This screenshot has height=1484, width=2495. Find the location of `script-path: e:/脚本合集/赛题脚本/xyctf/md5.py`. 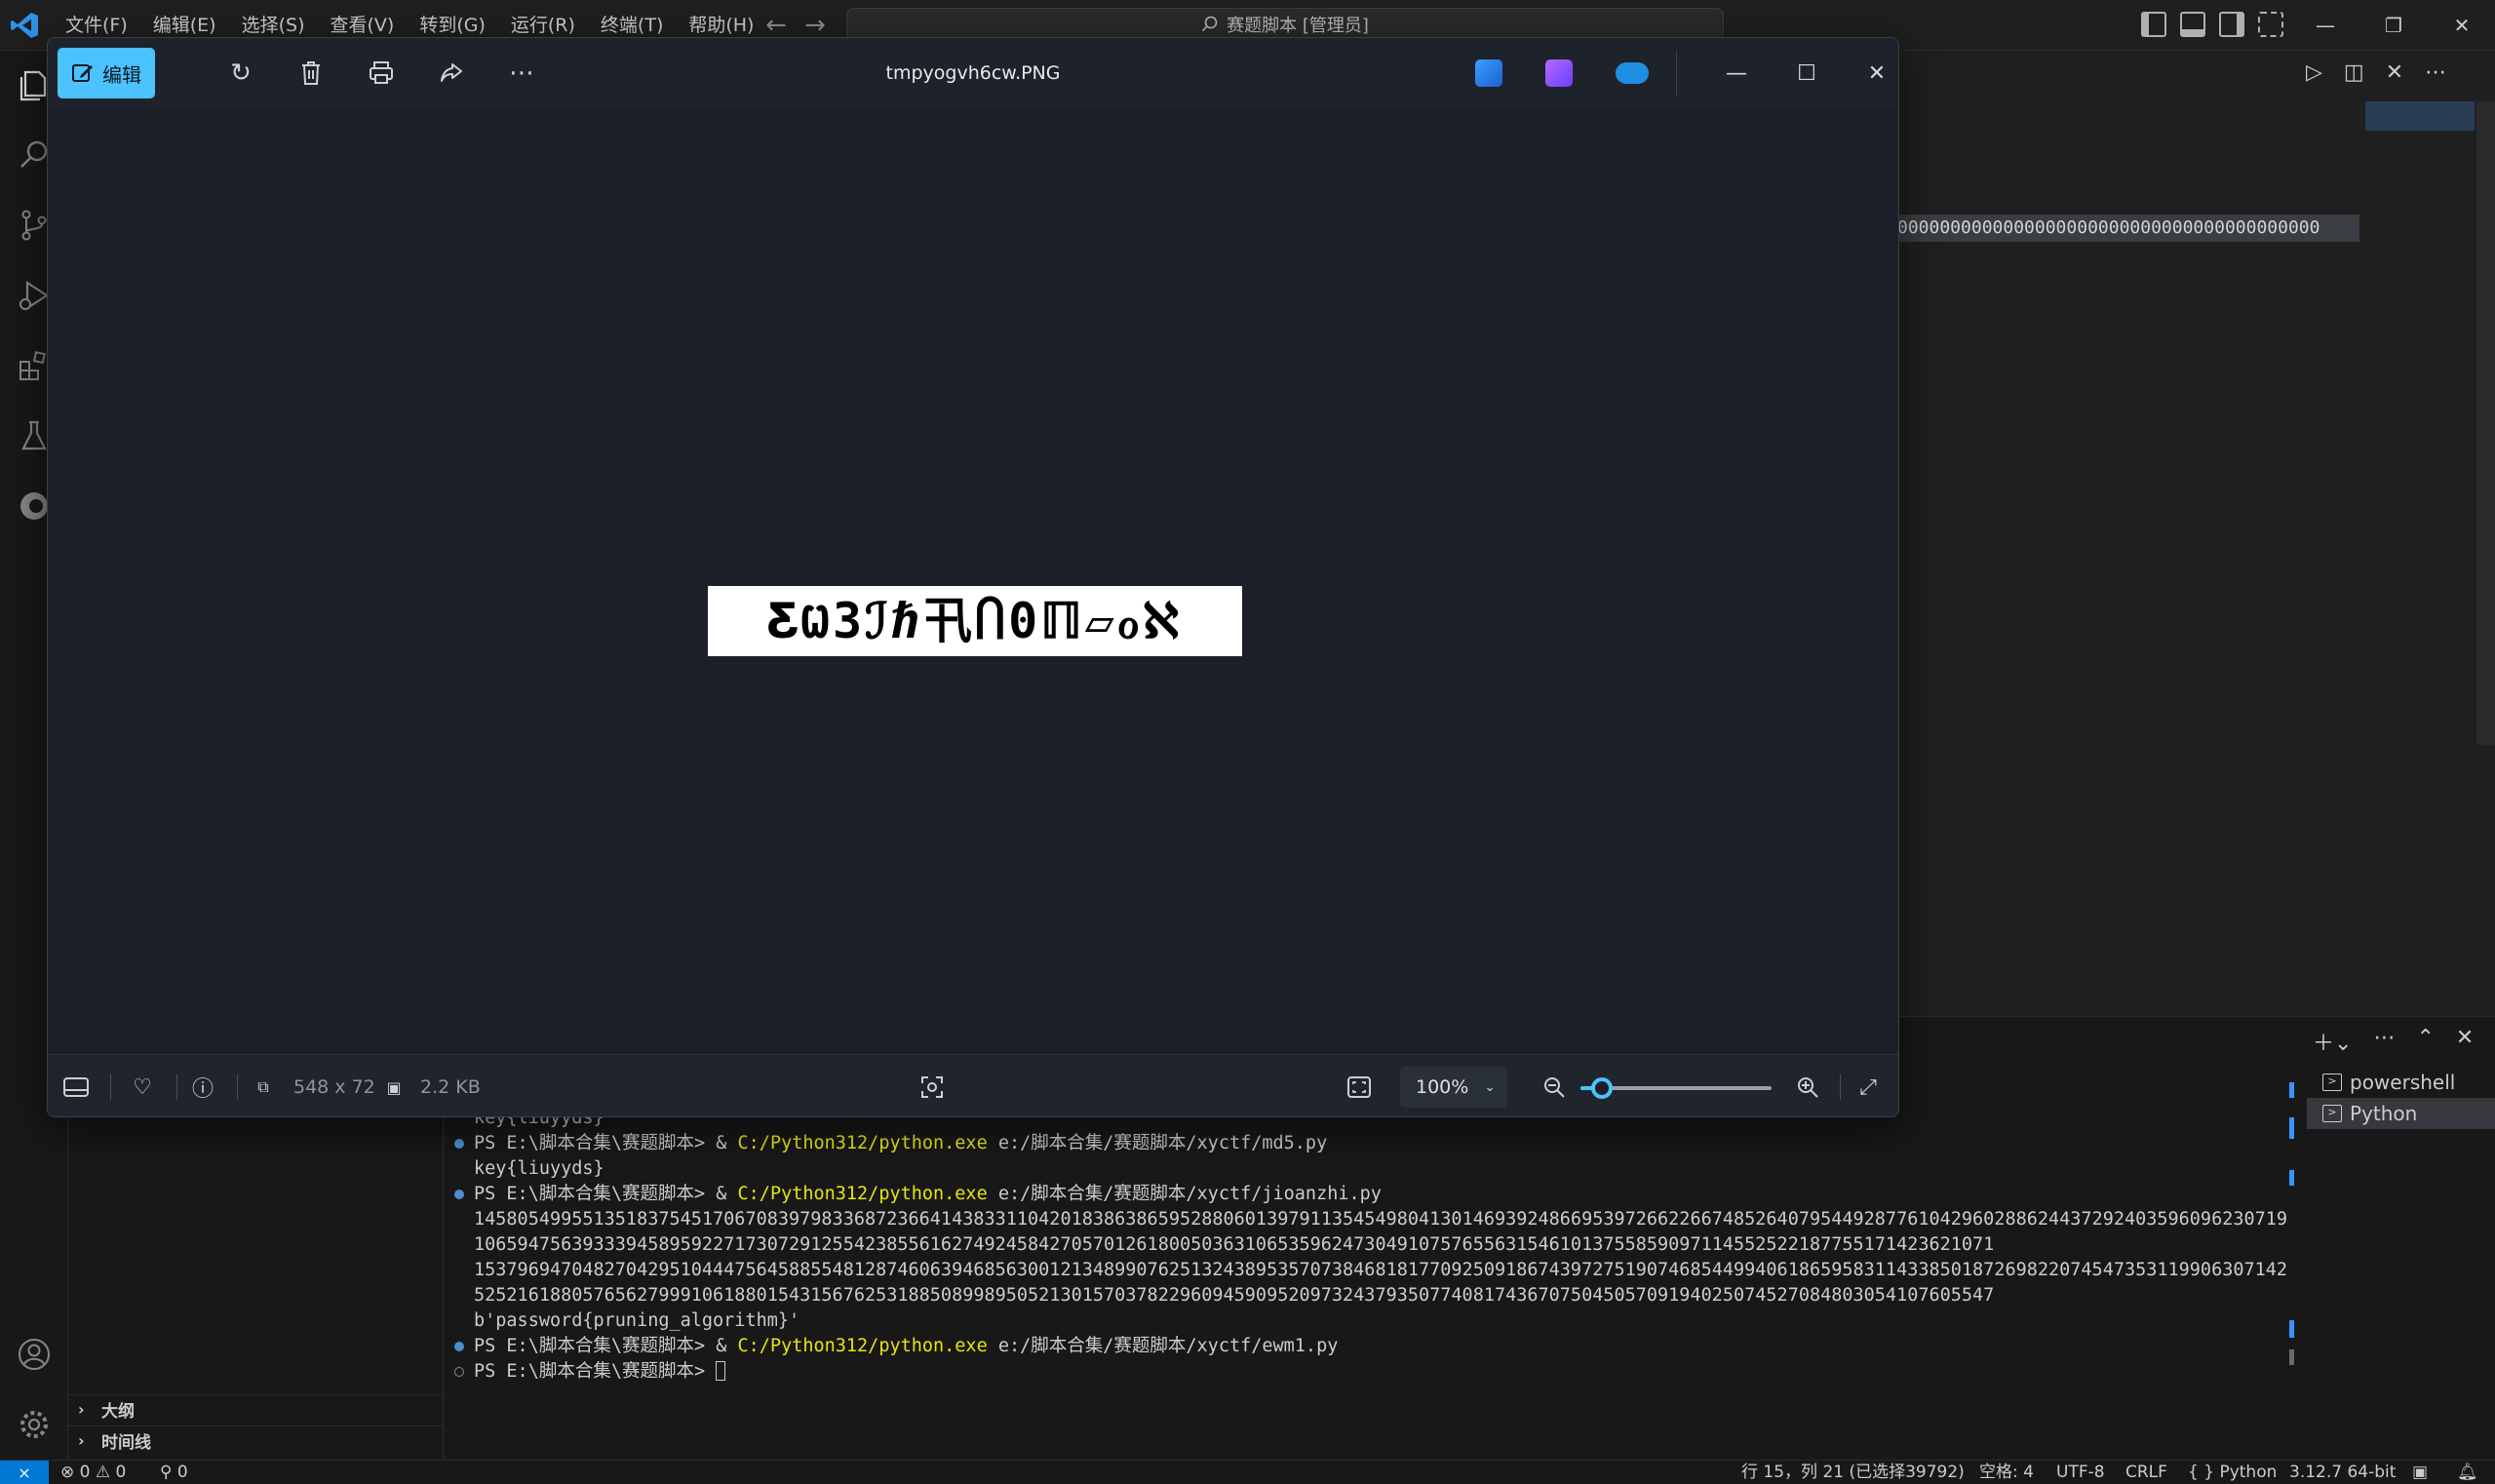

script-path: e:/脚本合集/赛题脚本/xyctf/md5.py is located at coordinates (1157, 1143).